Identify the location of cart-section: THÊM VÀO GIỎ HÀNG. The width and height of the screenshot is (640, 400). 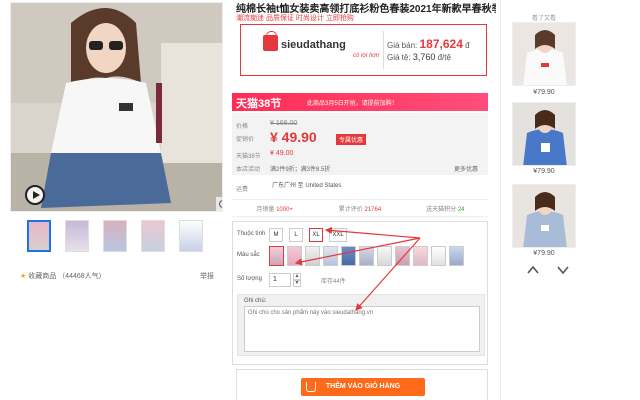
(362, 384).